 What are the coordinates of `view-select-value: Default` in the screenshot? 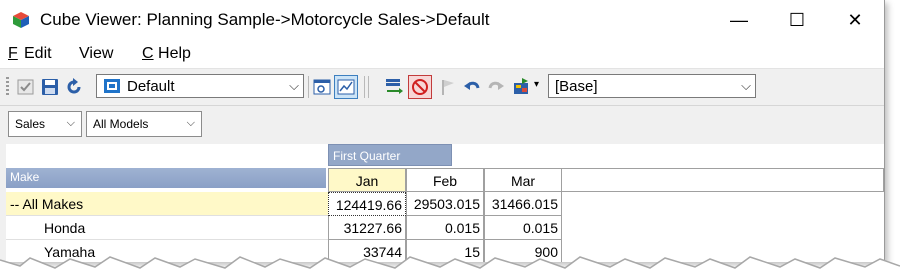 It's located at (151, 86).